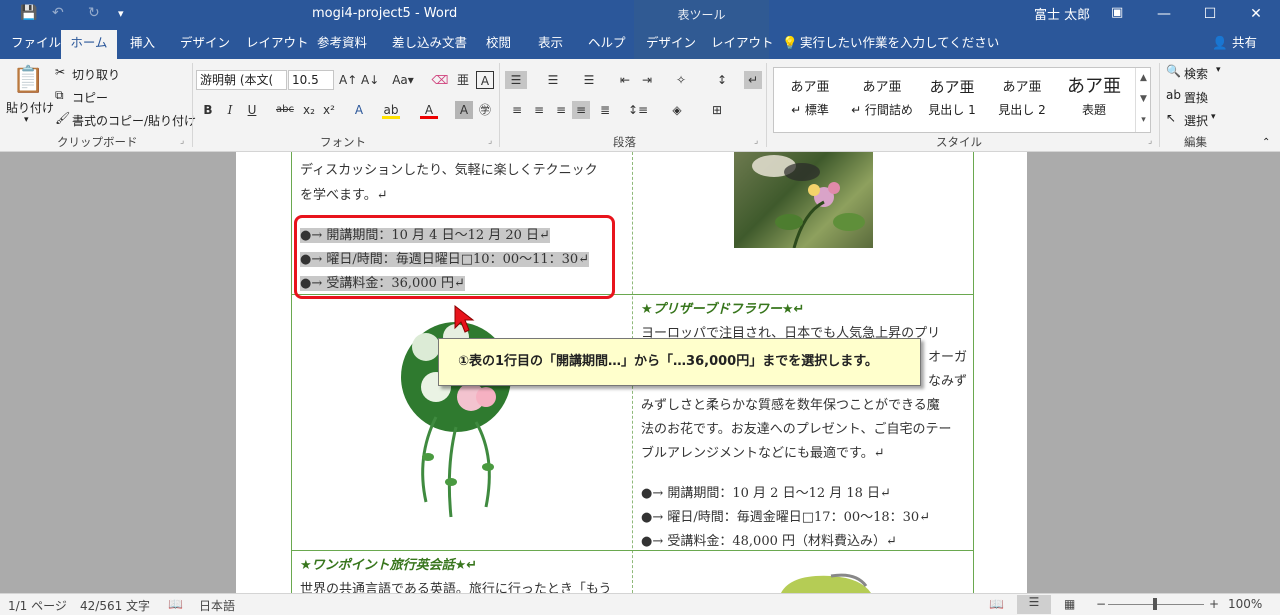  I want to click on customize-qat-icon: ▾, so click(121, 13).